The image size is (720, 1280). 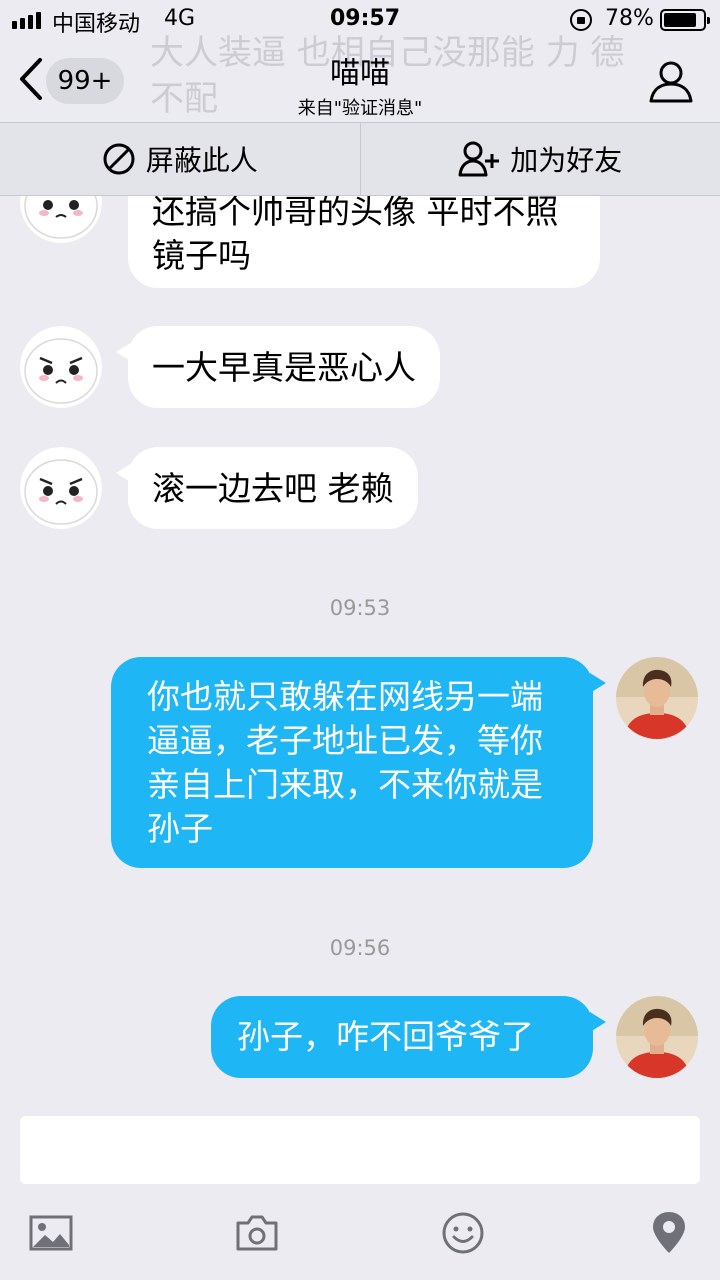 I want to click on message-text: 滚一边去吧 老赖, so click(x=273, y=488).